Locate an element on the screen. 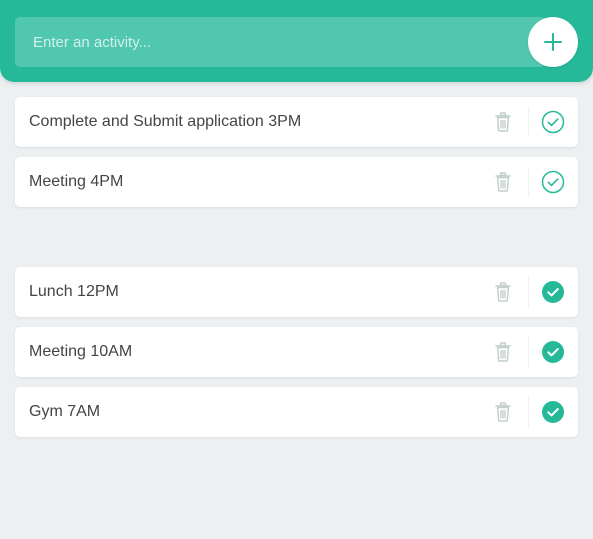  todo-item: Complete and Submit application 3PM is located at coordinates (296, 122).